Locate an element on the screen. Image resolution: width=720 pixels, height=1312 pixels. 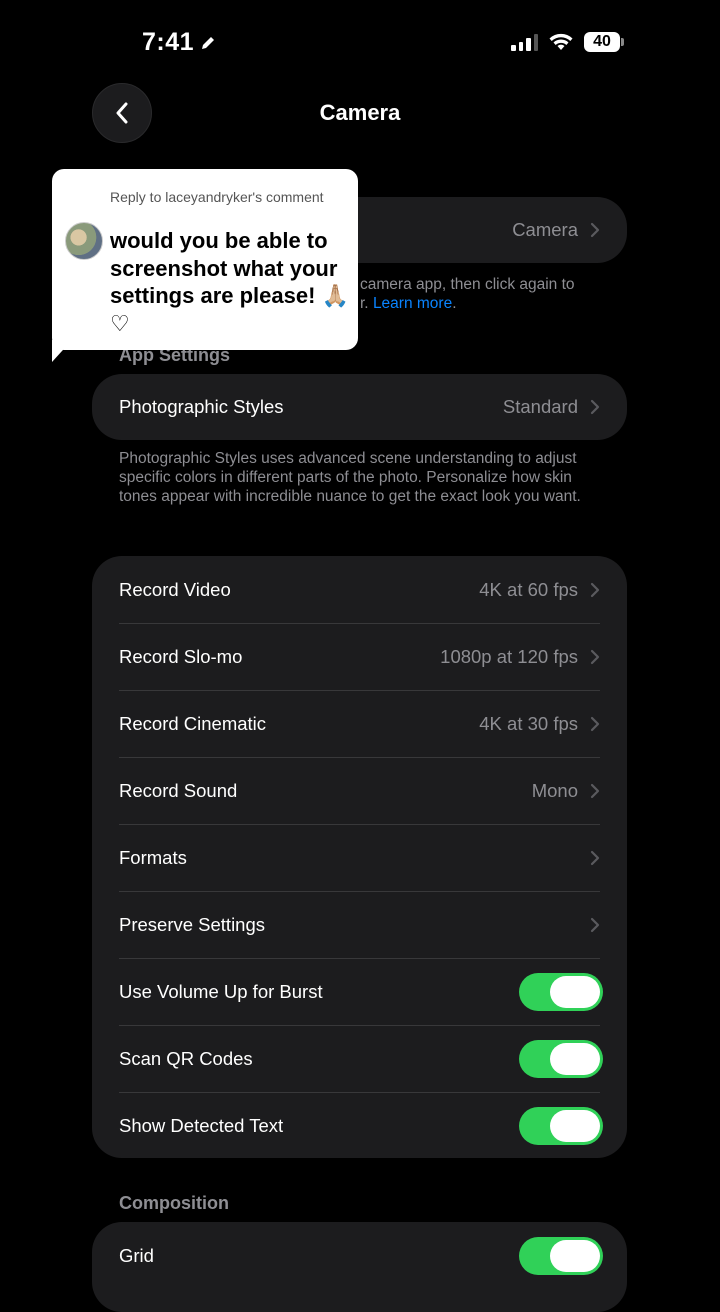
battery-level: 40 is located at coordinates (602, 41).